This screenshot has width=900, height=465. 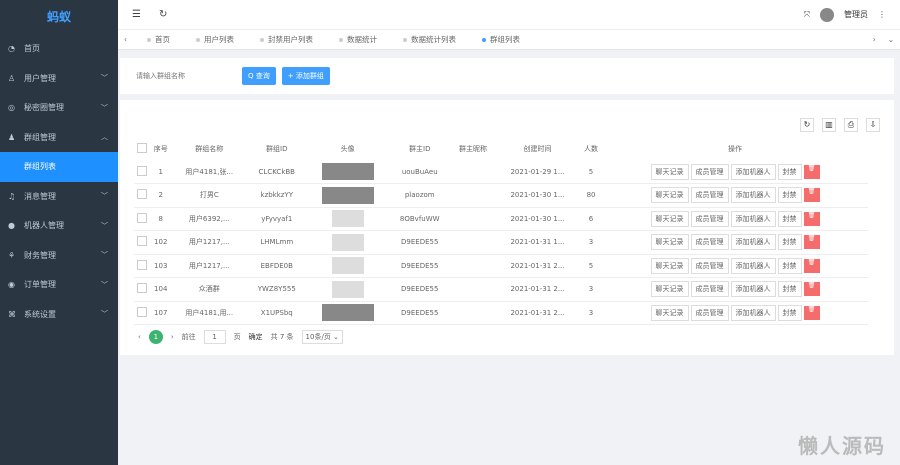 What do you see at coordinates (59, 285) in the screenshot?
I see `sidebar-item-8: ◉ 订单管理 ﹀` at bounding box center [59, 285].